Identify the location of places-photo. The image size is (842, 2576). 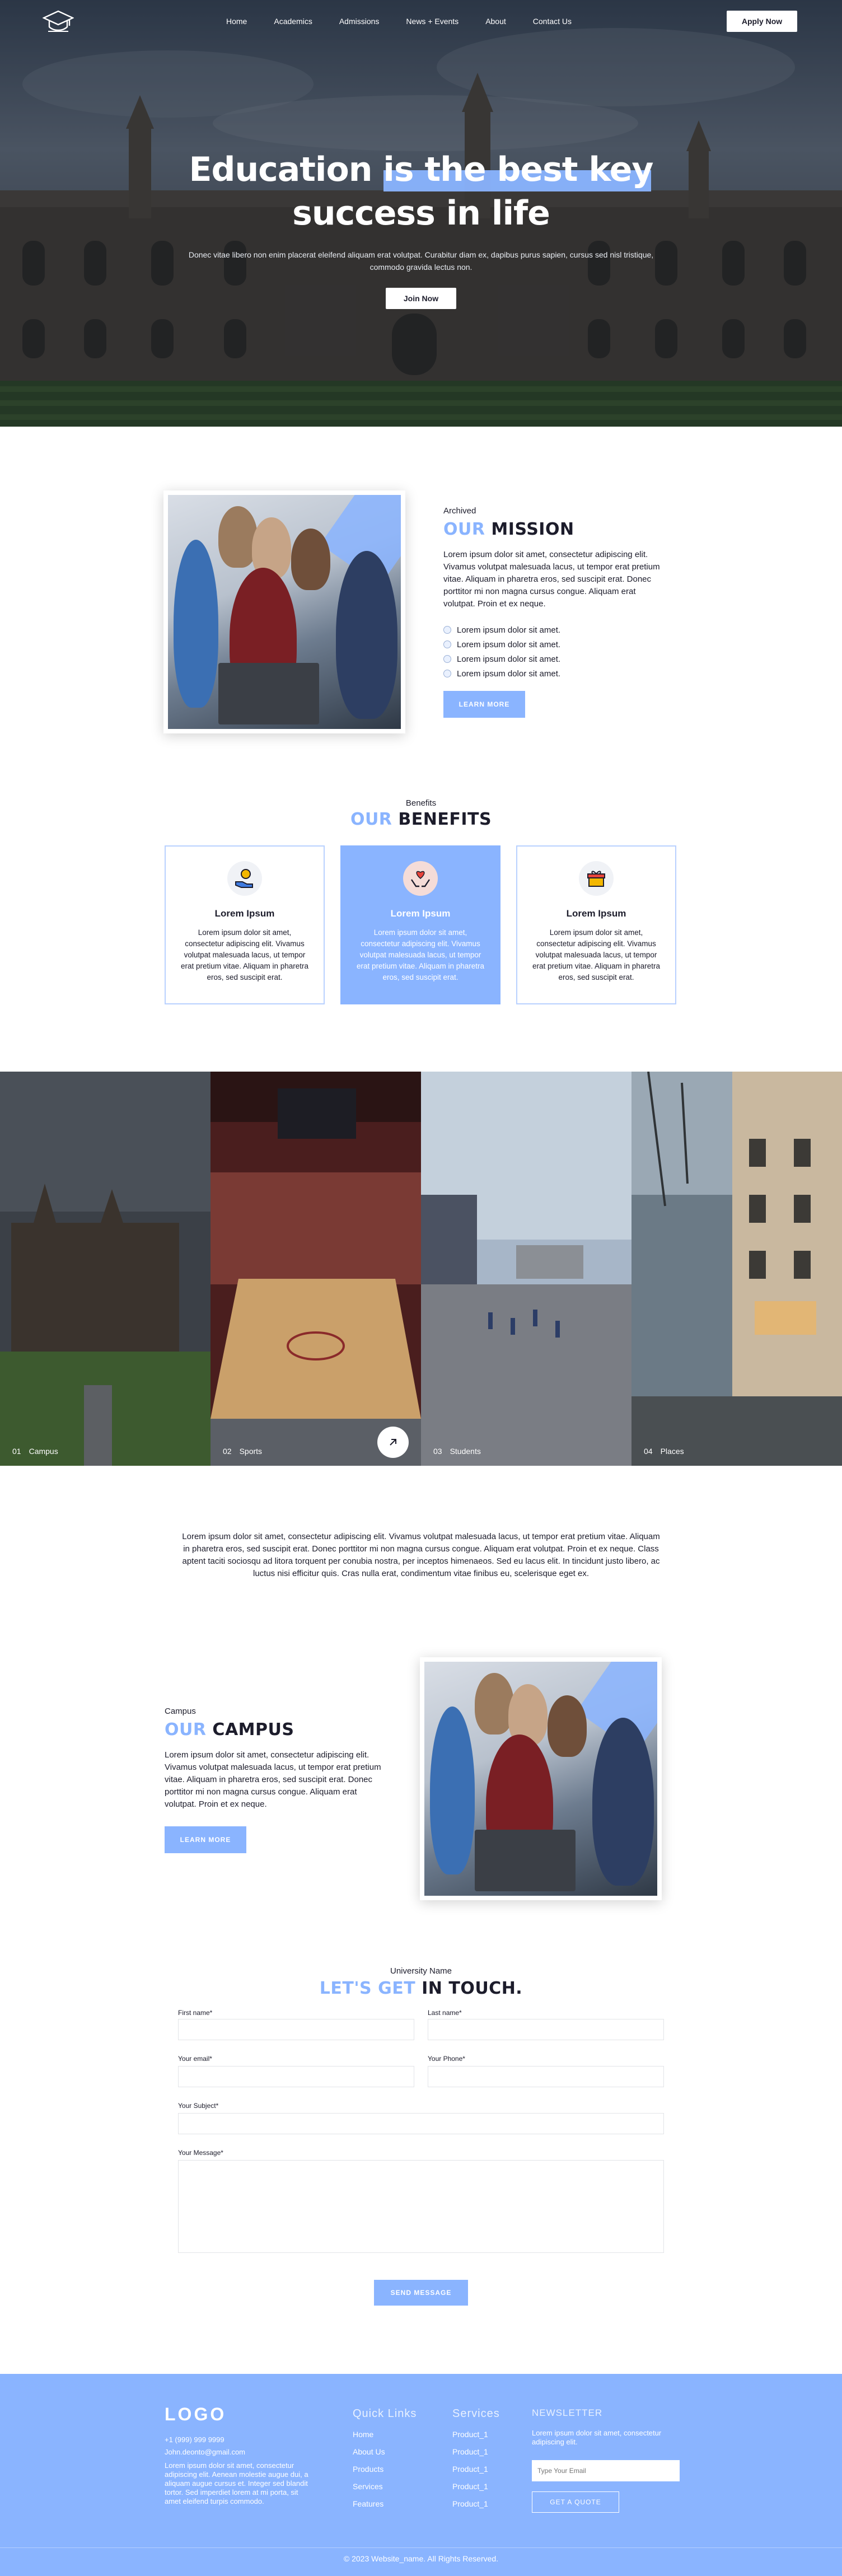
(737, 1269).